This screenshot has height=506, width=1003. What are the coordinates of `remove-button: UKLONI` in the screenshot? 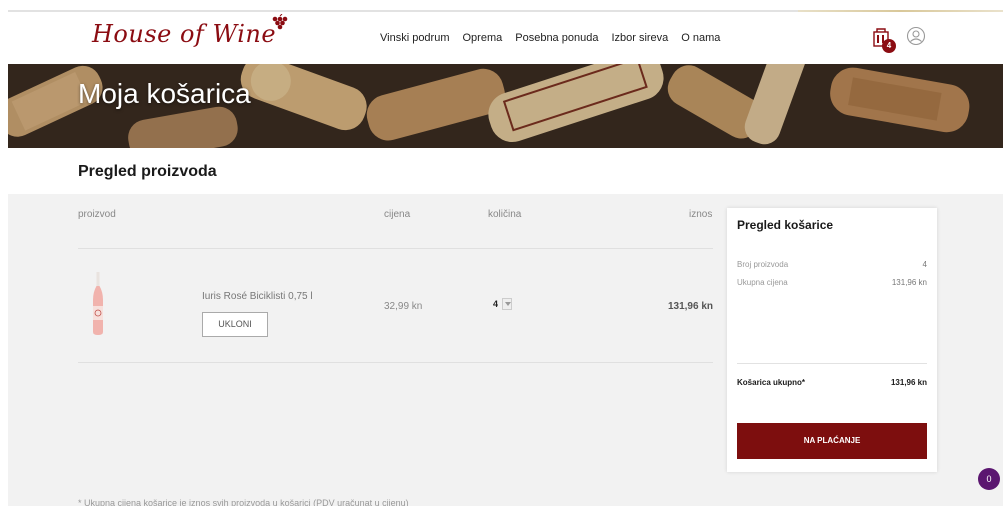 It's located at (235, 324).